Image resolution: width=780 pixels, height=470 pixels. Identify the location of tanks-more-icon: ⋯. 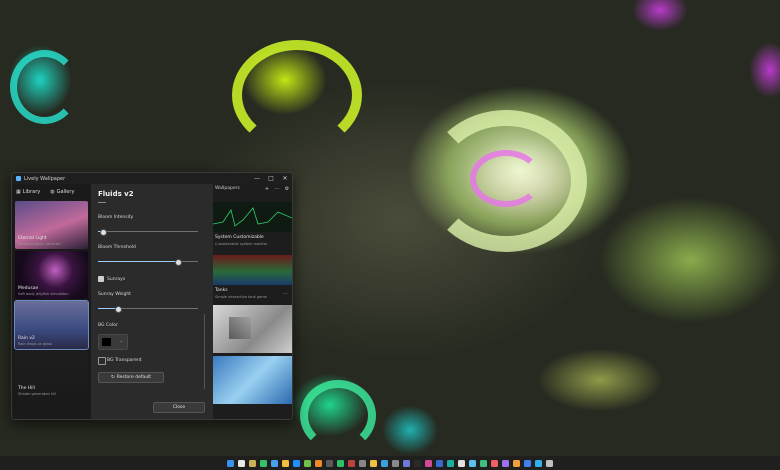
(285, 294).